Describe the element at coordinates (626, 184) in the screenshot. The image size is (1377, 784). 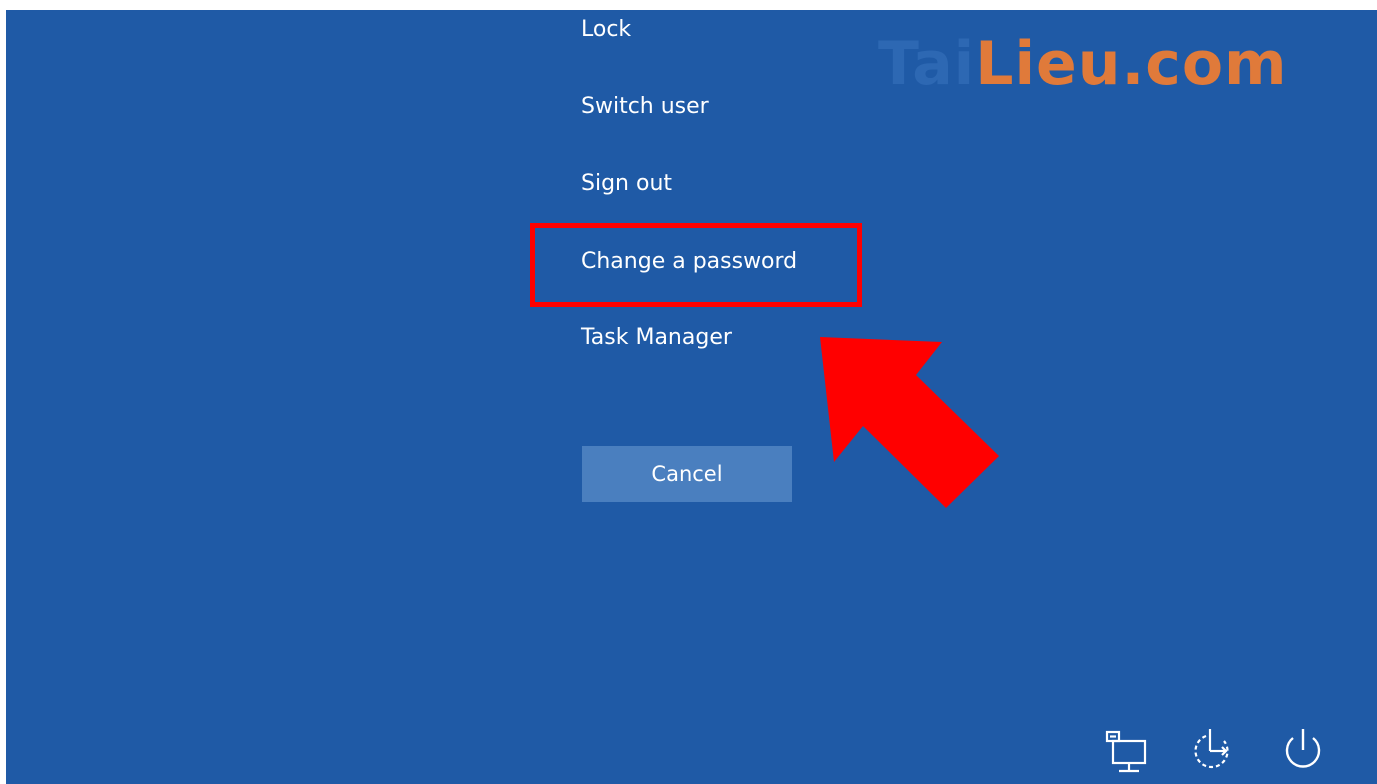
I see `sign-out-option: Sign out` at that location.